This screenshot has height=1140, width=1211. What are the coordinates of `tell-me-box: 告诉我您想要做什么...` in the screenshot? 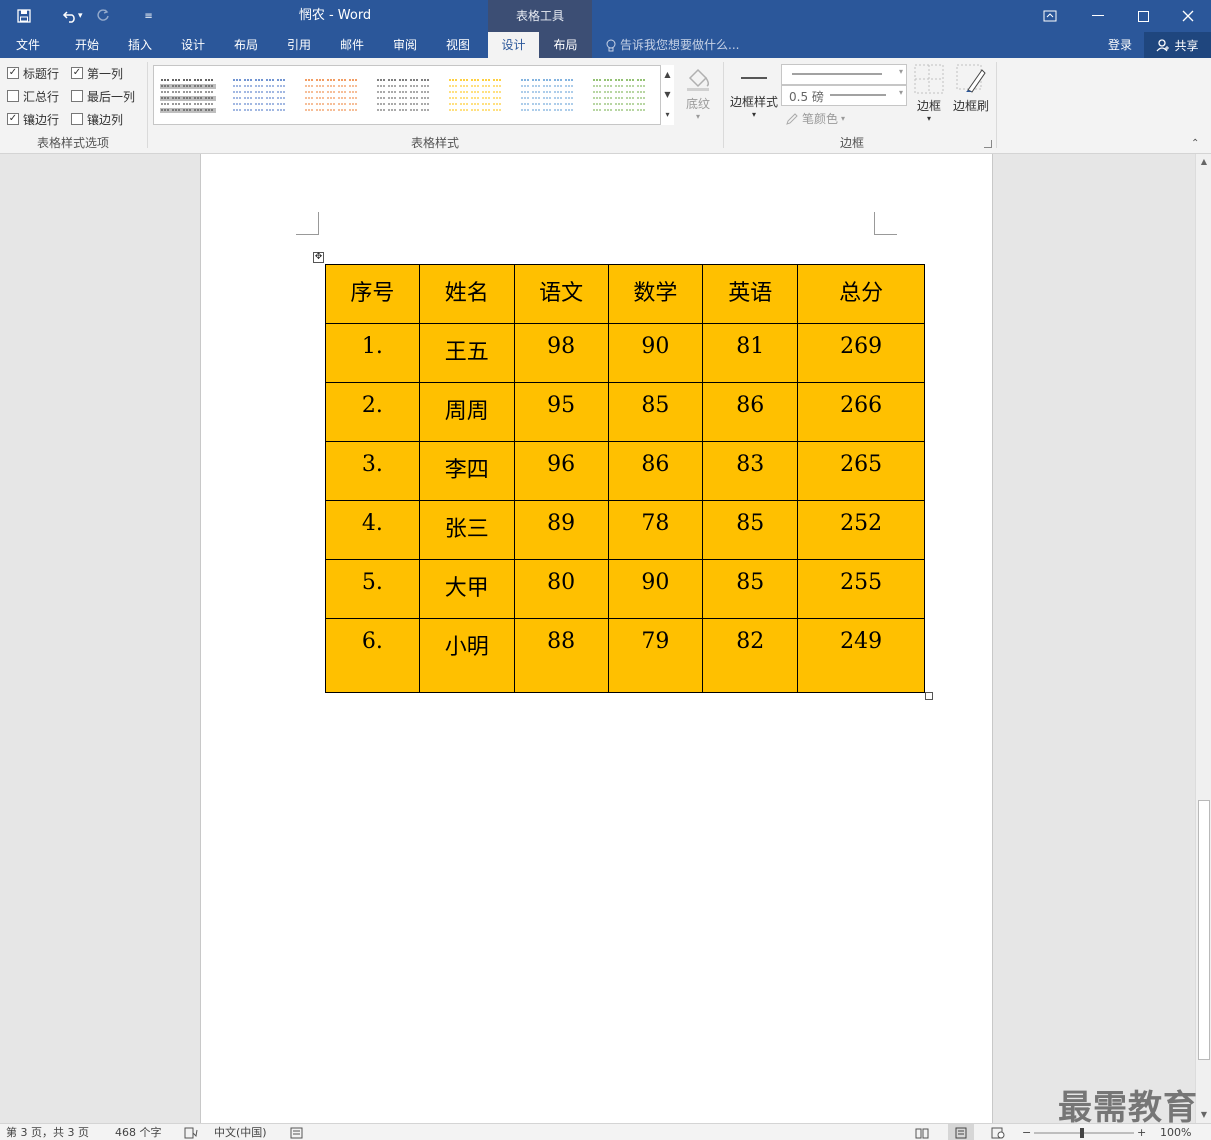 It's located at (672, 45).